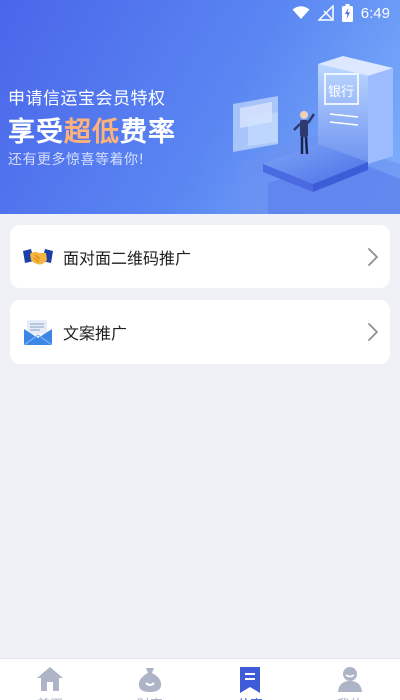  What do you see at coordinates (375, 13) in the screenshot?
I see `status-time: 6:49` at bounding box center [375, 13].